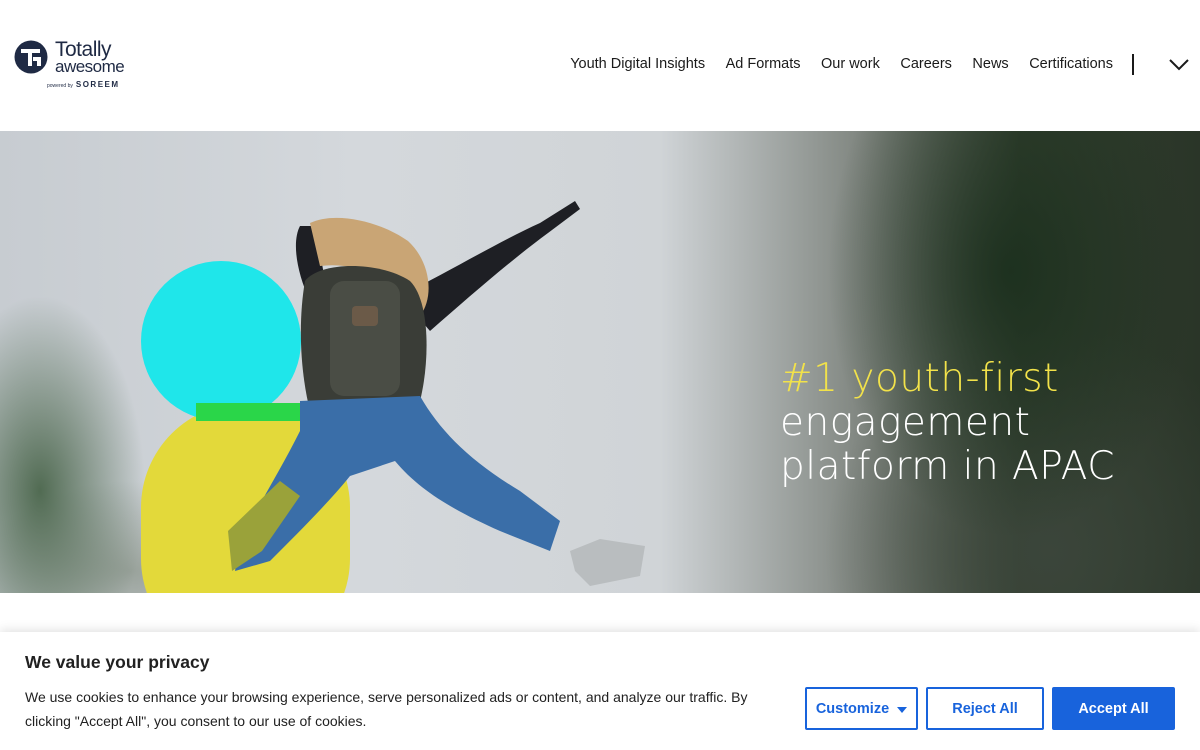  Describe the element at coordinates (90, 66) in the screenshot. I see `logo-text-line2: awesome` at that location.